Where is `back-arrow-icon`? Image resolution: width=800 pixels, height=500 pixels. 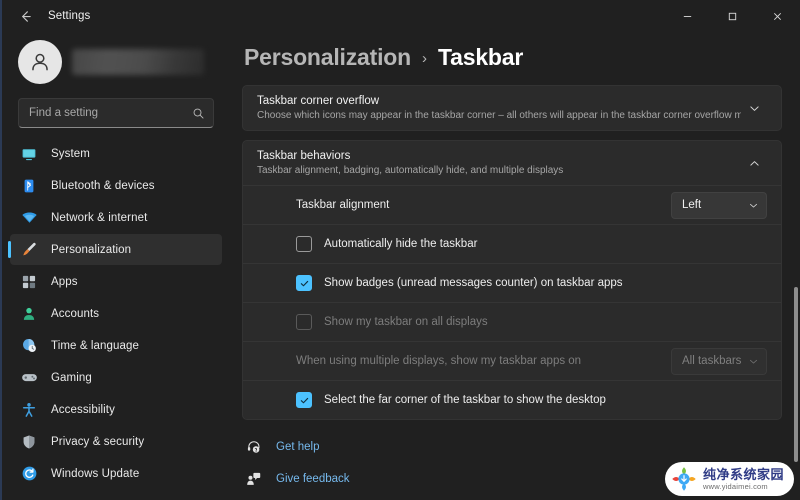
back-arrow-icon is located at coordinates (26, 16).